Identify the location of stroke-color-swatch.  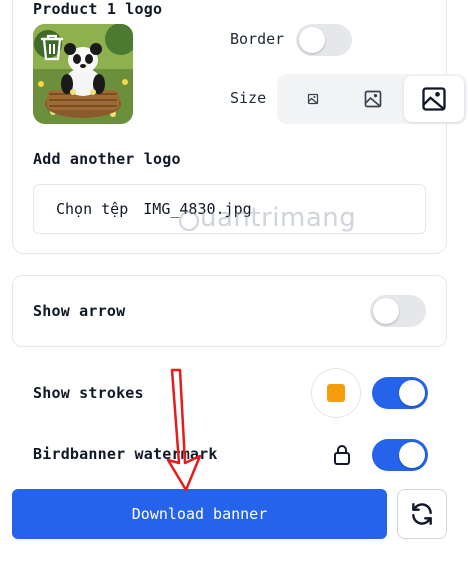
(336, 393).